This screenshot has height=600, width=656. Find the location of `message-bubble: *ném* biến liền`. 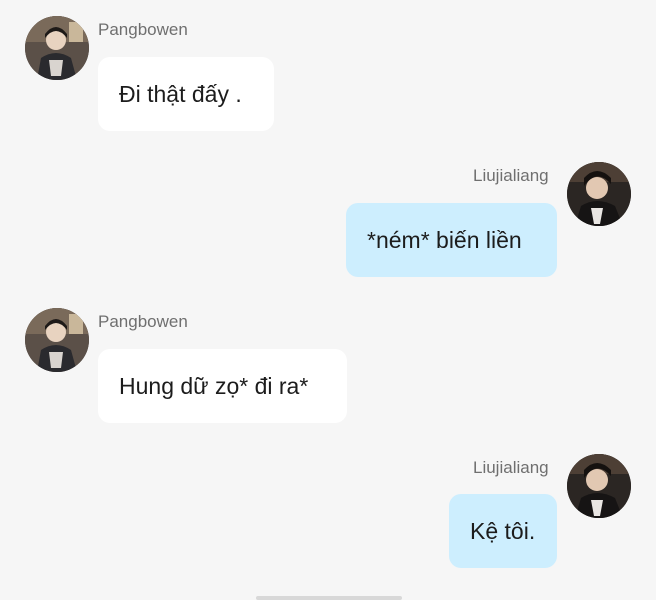

message-bubble: *ném* biến liền is located at coordinates (451, 240).